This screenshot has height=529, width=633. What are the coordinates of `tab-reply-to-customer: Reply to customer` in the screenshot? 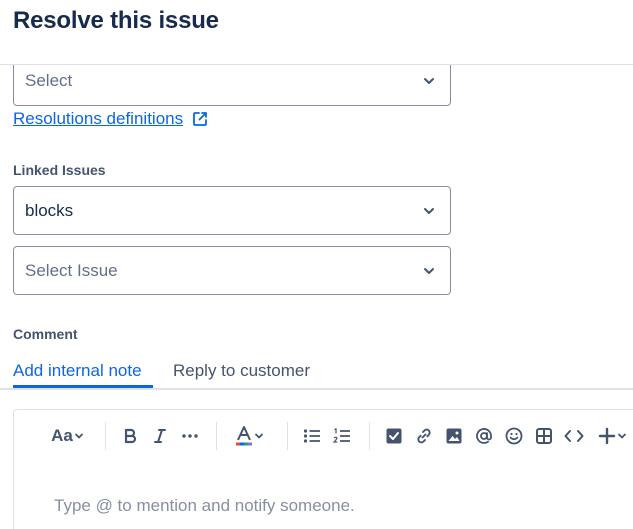 It's located at (241, 371).